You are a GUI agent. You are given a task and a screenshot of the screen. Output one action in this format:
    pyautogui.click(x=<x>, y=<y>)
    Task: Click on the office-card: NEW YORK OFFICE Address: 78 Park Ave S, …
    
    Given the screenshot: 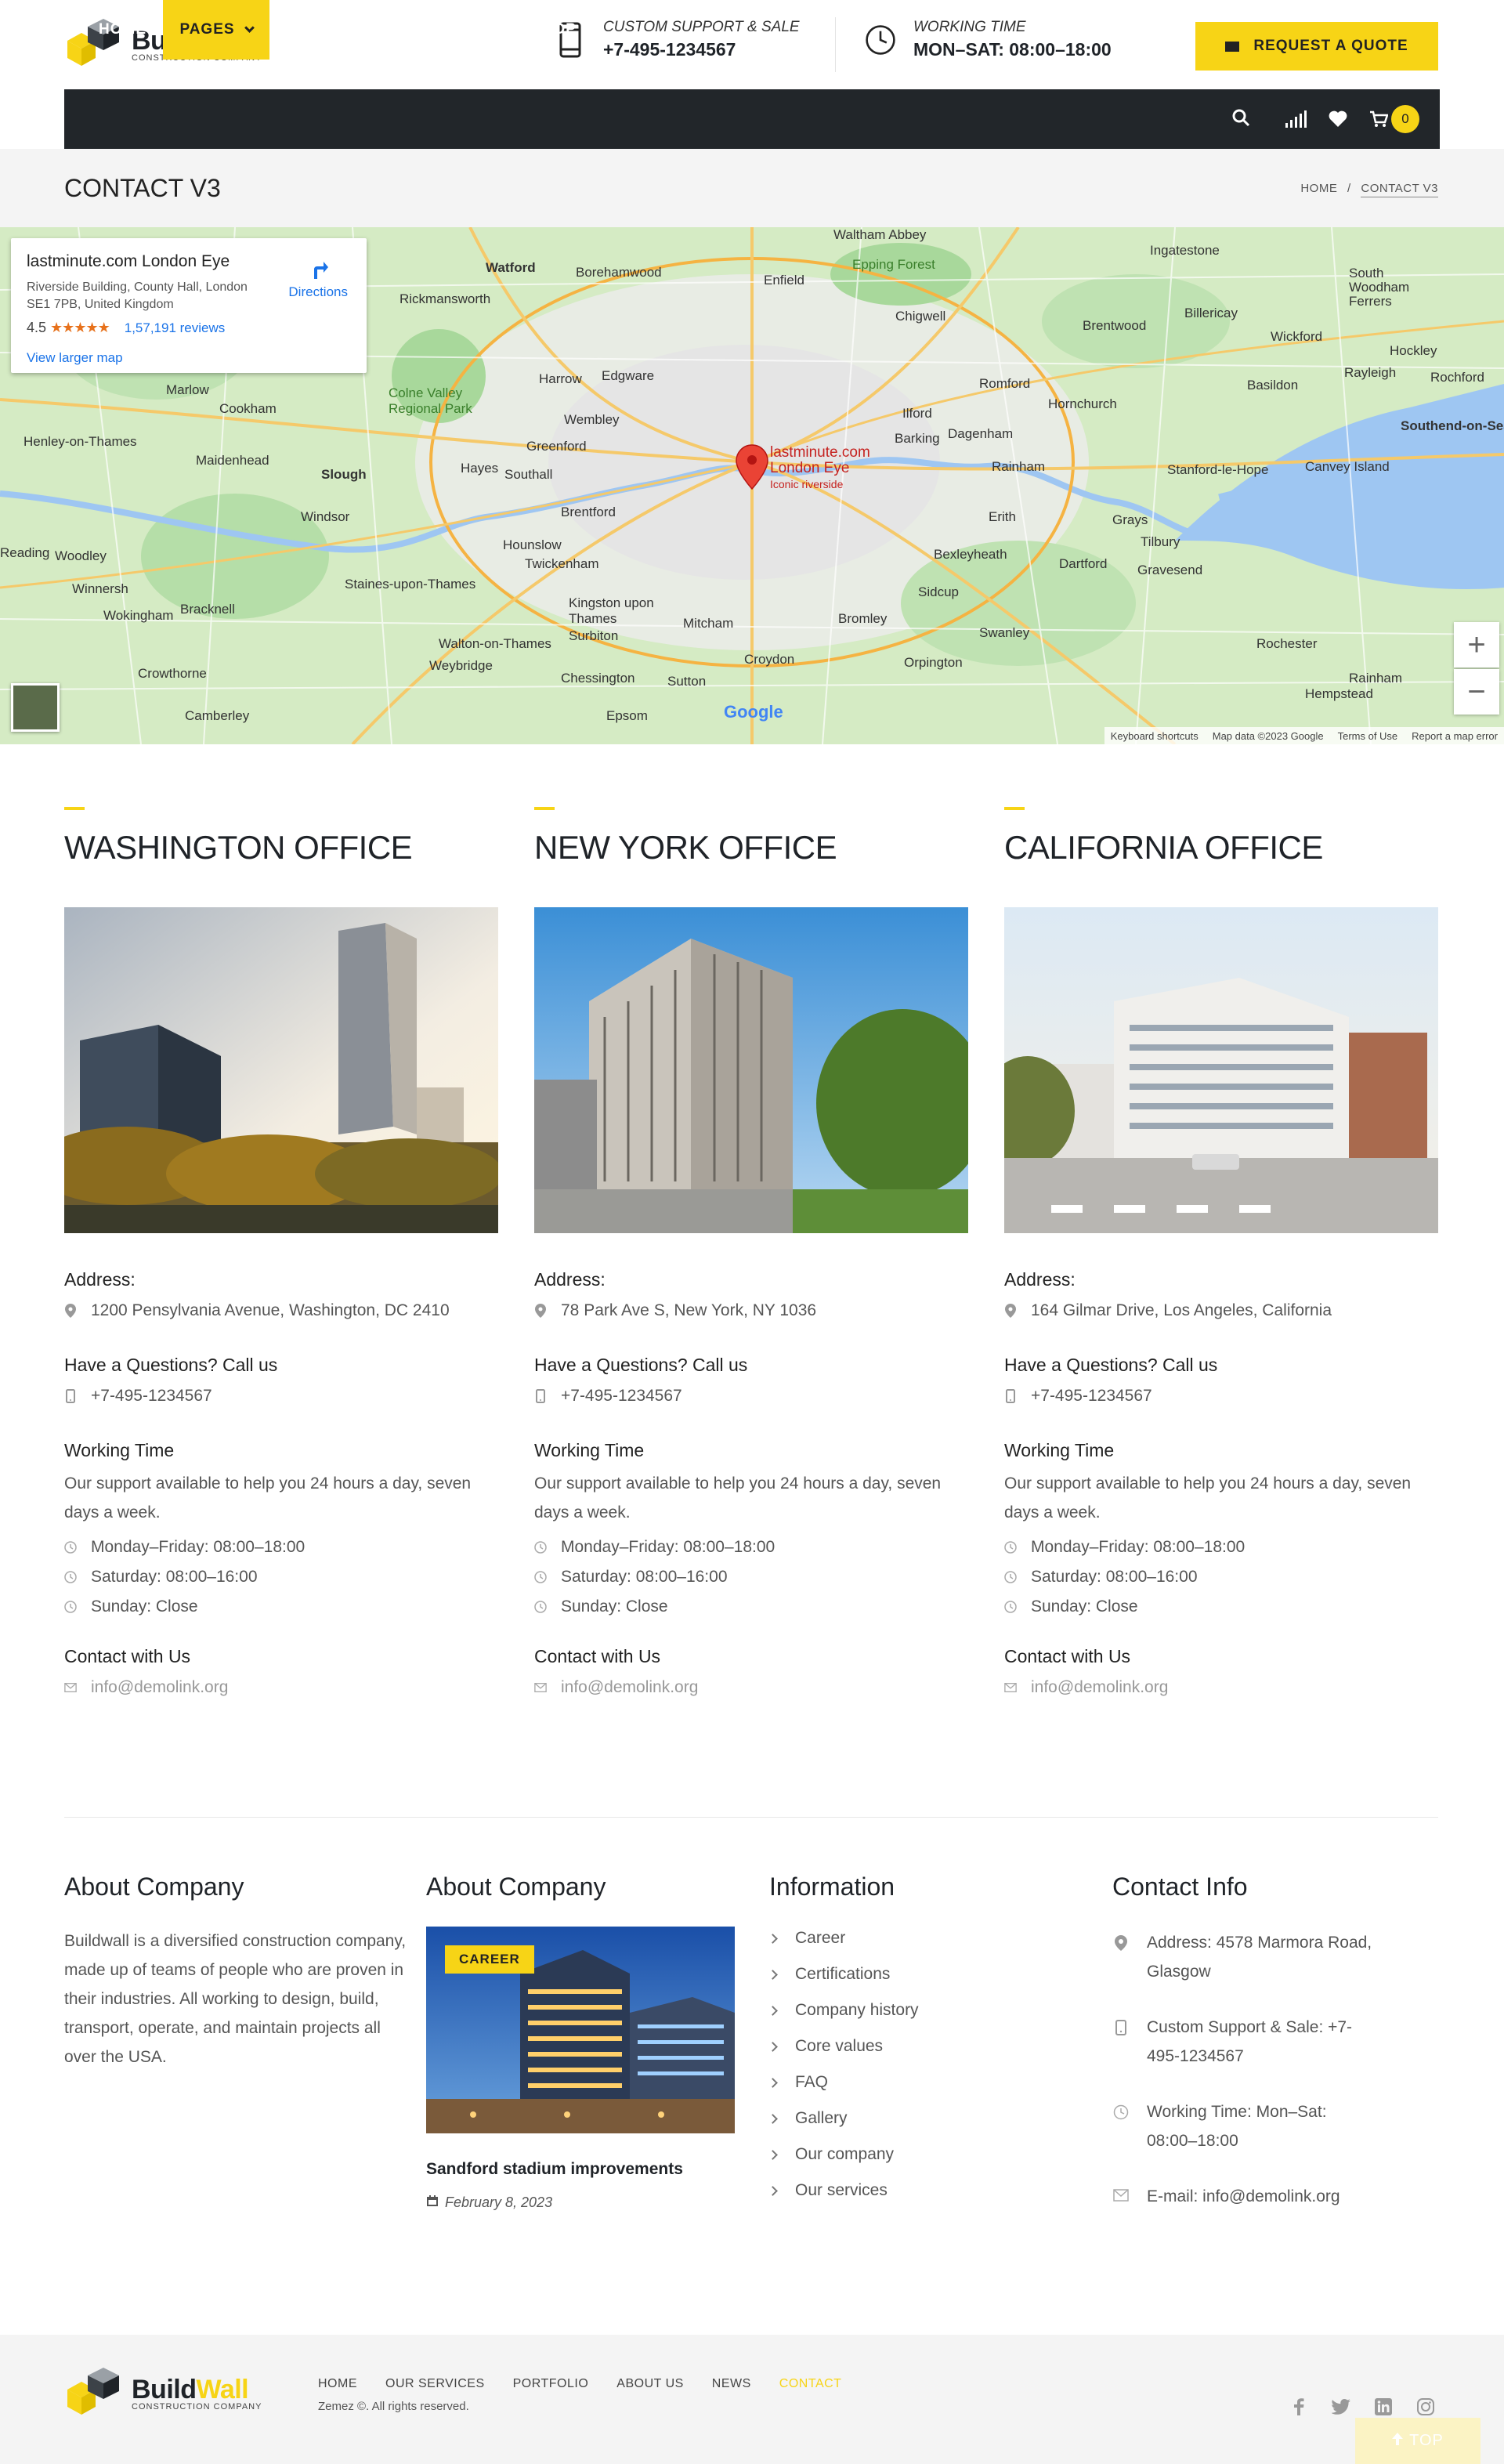 What is the action you would take?
    pyautogui.click(x=752, y=1252)
    